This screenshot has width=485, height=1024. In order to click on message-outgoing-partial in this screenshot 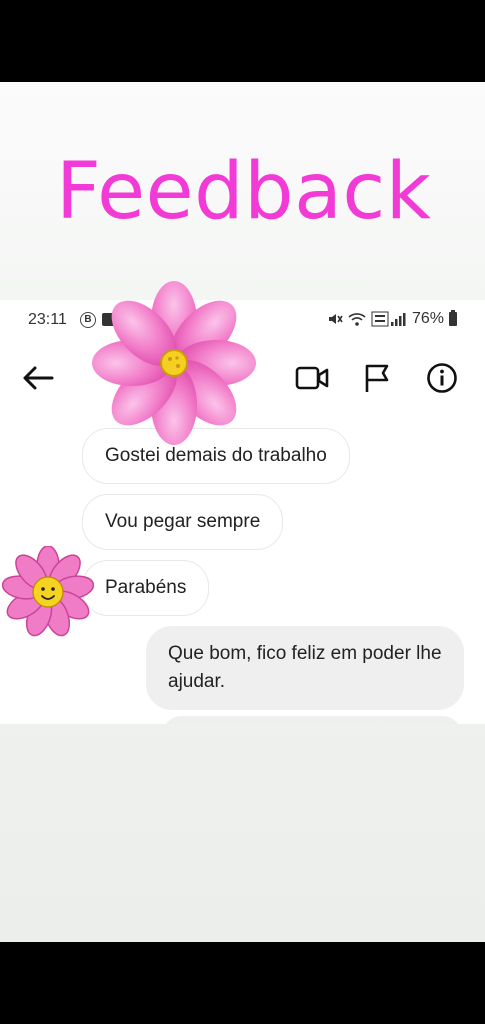, I will do `click(312, 720)`.